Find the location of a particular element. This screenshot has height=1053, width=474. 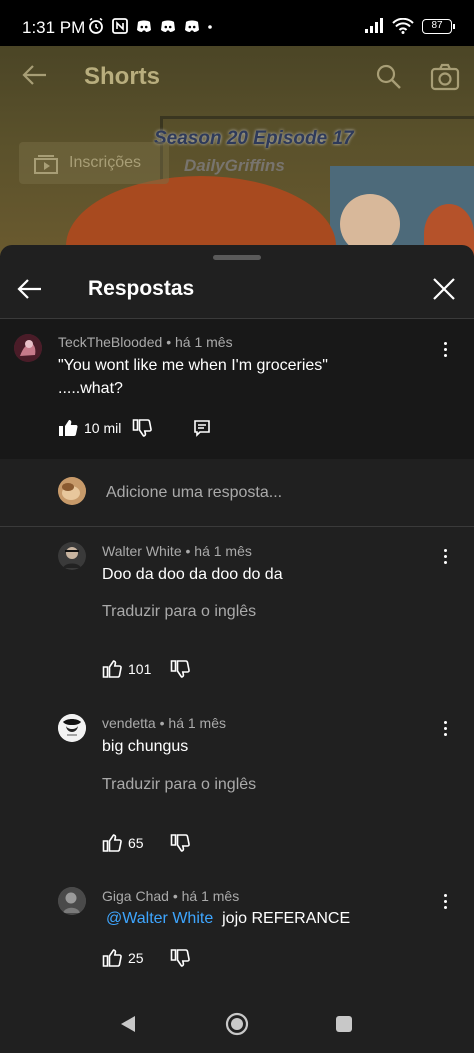

alarm-icon is located at coordinates (96, 25).